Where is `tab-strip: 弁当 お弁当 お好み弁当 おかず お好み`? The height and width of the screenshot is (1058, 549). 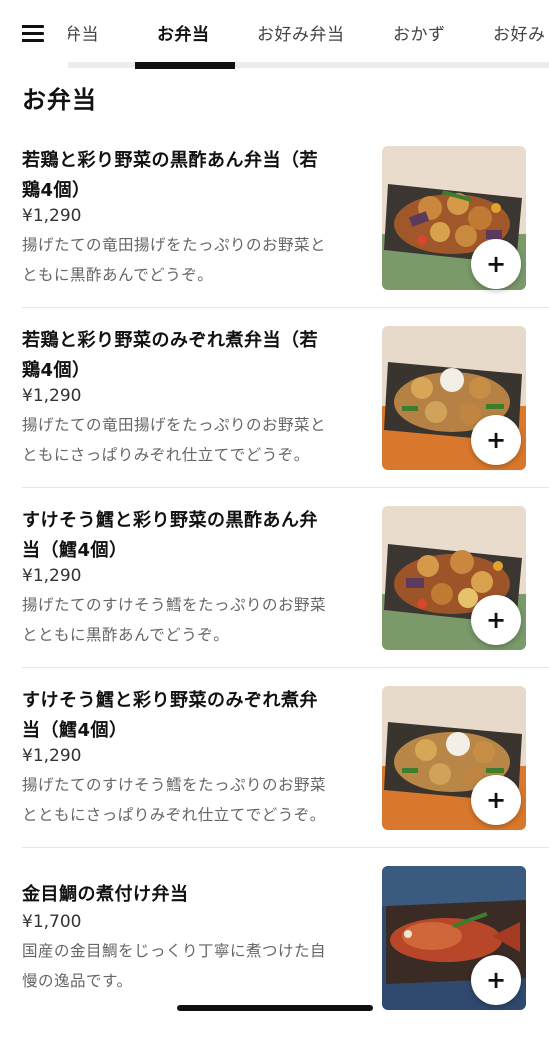
tab-strip: 弁当 お弁当 お好み弁当 おかず お好み is located at coordinates (308, 35).